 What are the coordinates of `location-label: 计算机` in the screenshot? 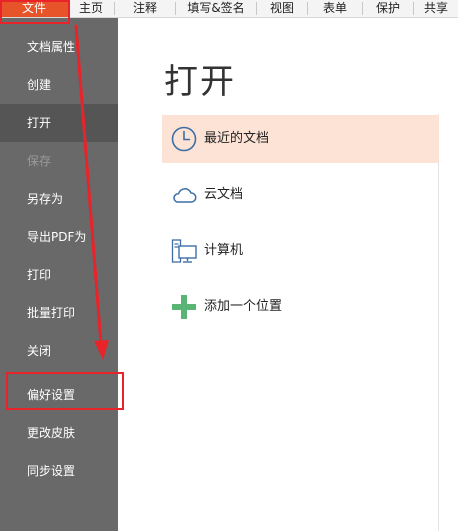 It's located at (224, 250).